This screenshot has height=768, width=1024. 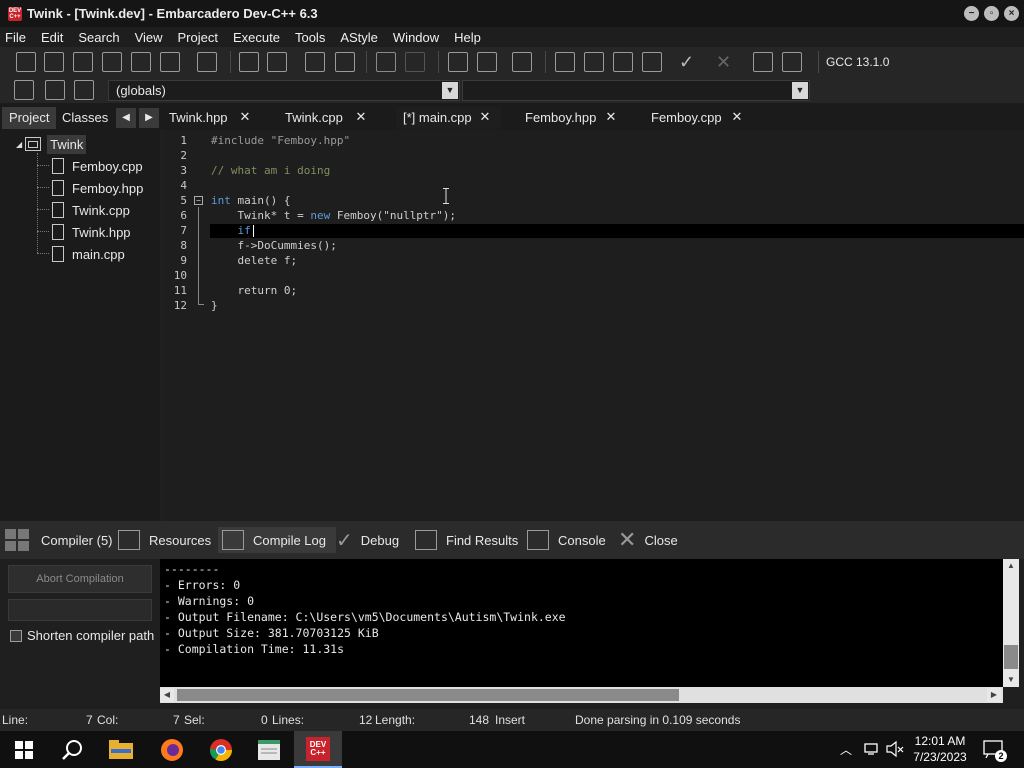 I want to click on taskbar-notepad, so click(x=269, y=749).